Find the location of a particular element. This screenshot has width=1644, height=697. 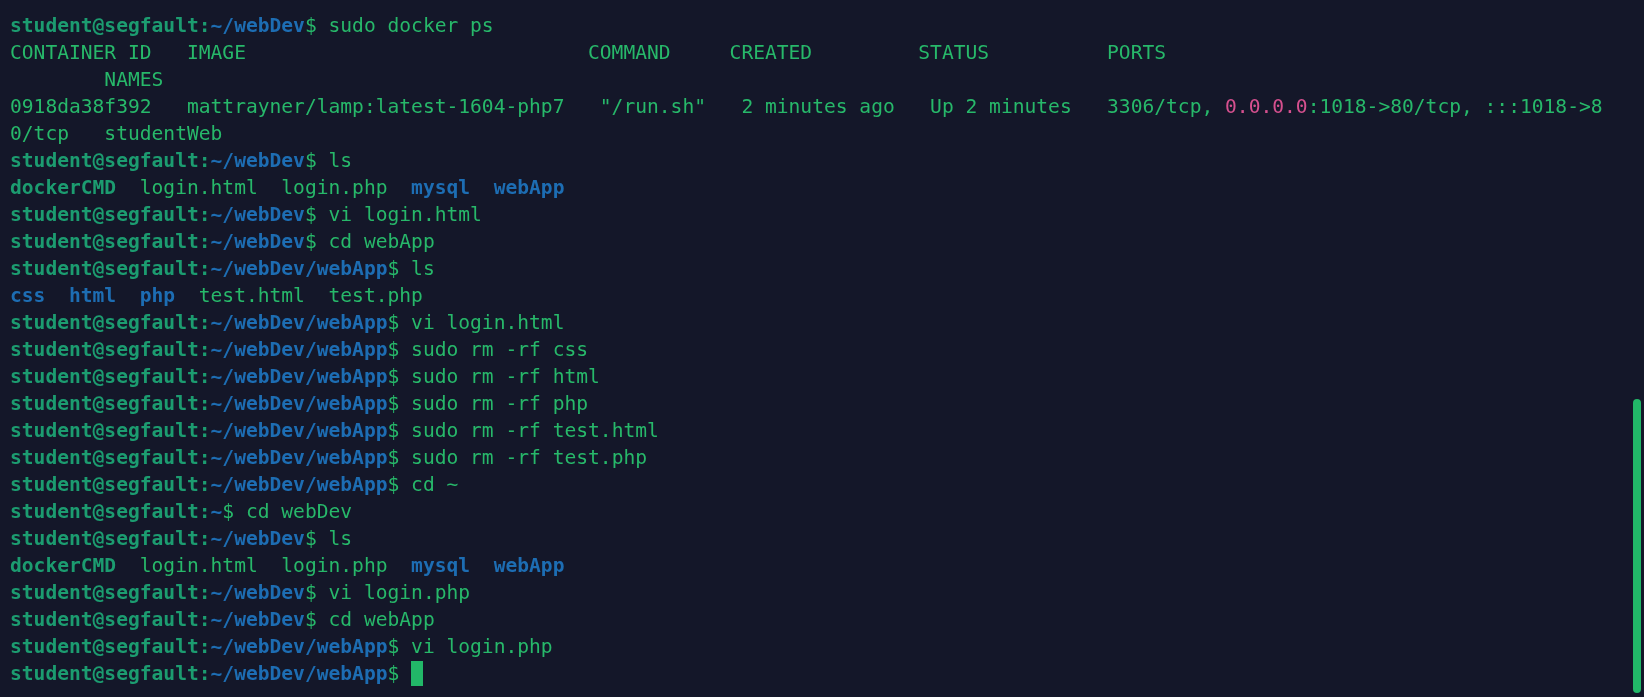

terminal-line: CONTAINER ID IMAGE COMMAND CREATED STATUS PORTS is located at coordinates (588, 53).